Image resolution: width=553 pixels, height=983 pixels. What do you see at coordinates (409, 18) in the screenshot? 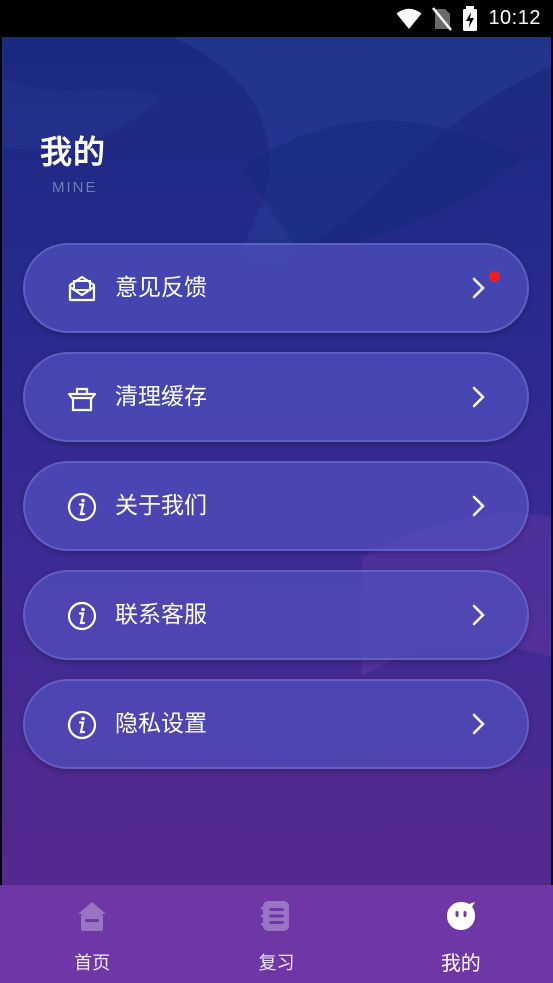
I see `wifi-icon` at bounding box center [409, 18].